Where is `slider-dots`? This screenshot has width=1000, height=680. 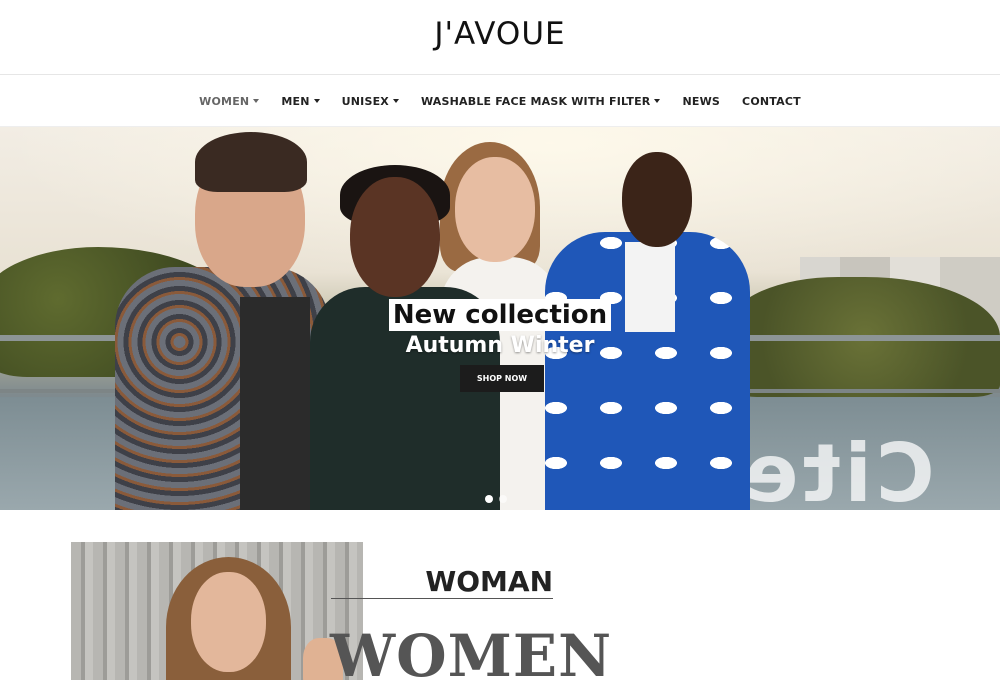
slider-dots is located at coordinates (496, 499).